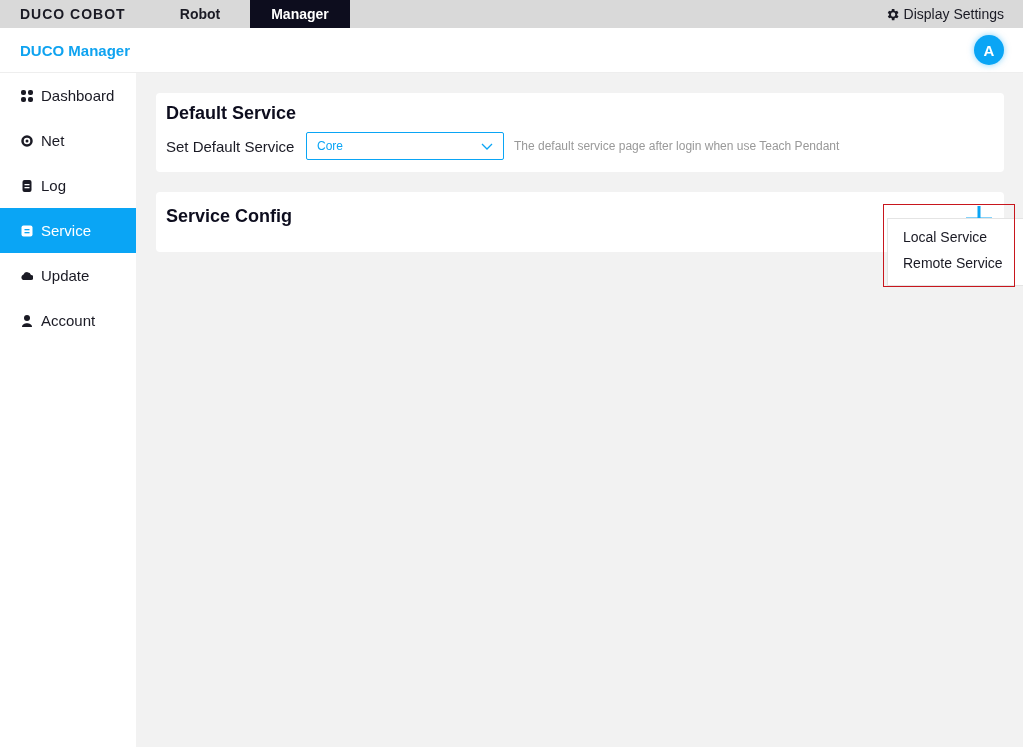 This screenshot has width=1023, height=747. Describe the element at coordinates (231, 146) in the screenshot. I see `field-label: Set Default Service` at that location.